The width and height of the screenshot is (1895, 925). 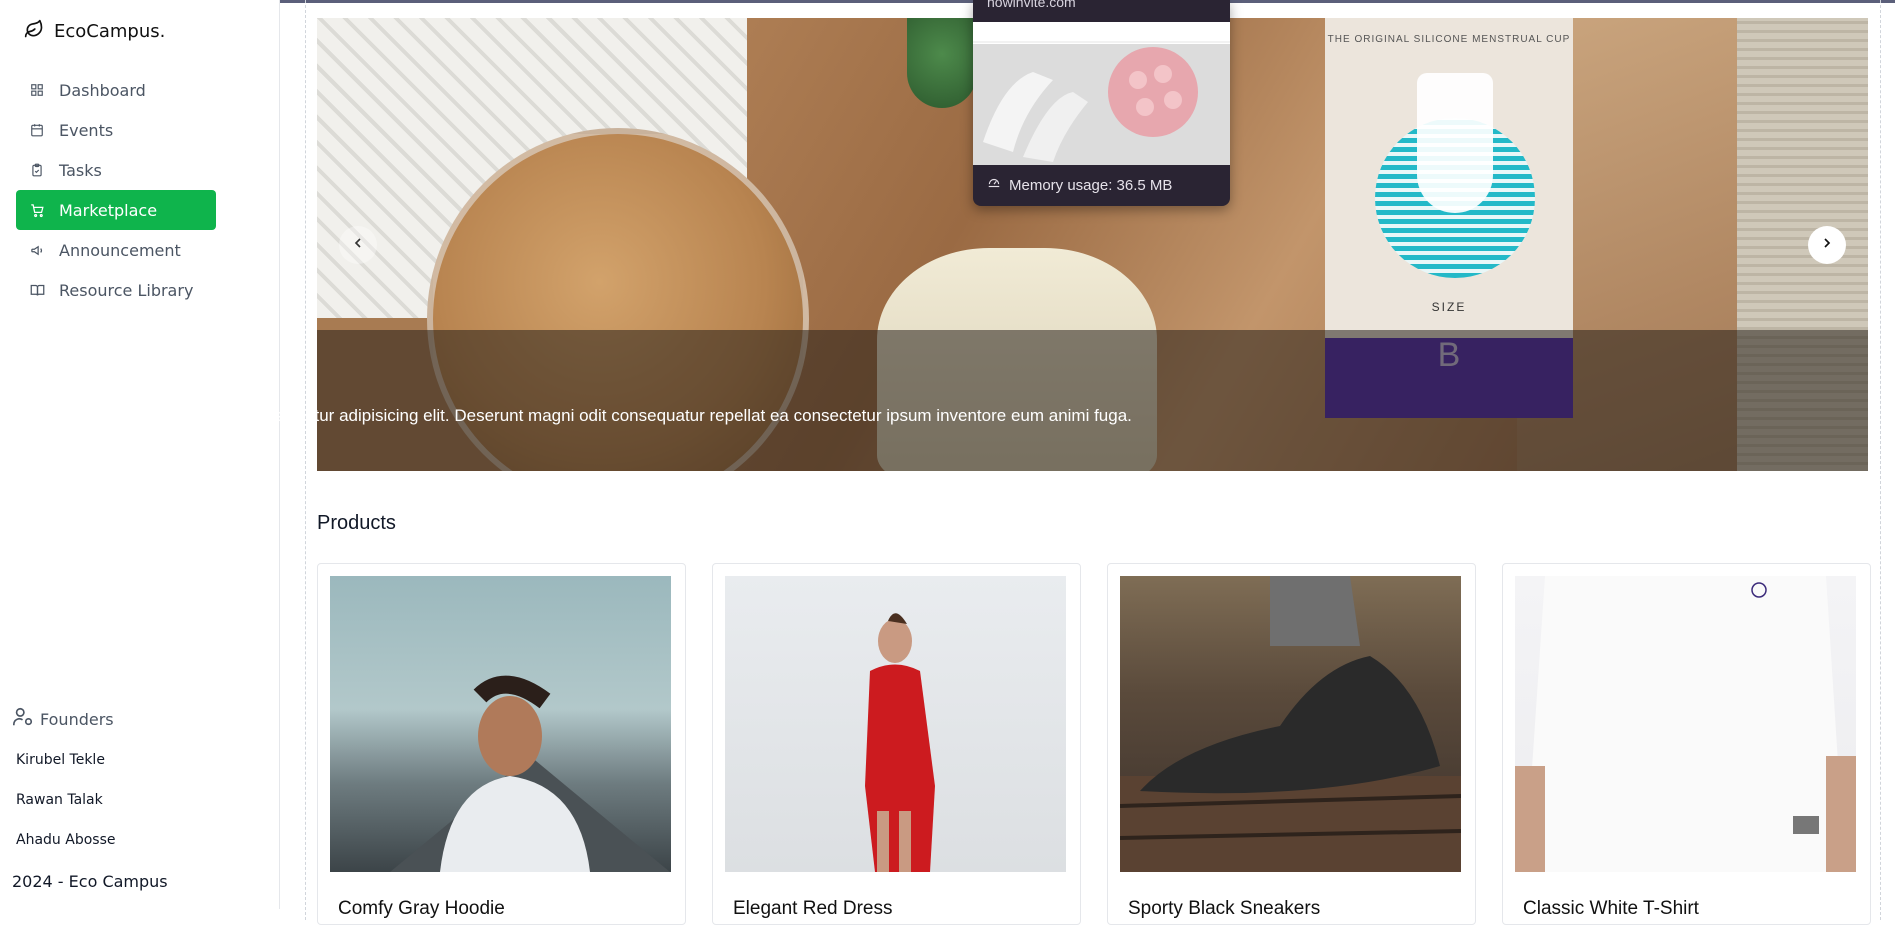 I want to click on sidebar-item-label: Announcement, so click(x=120, y=250).